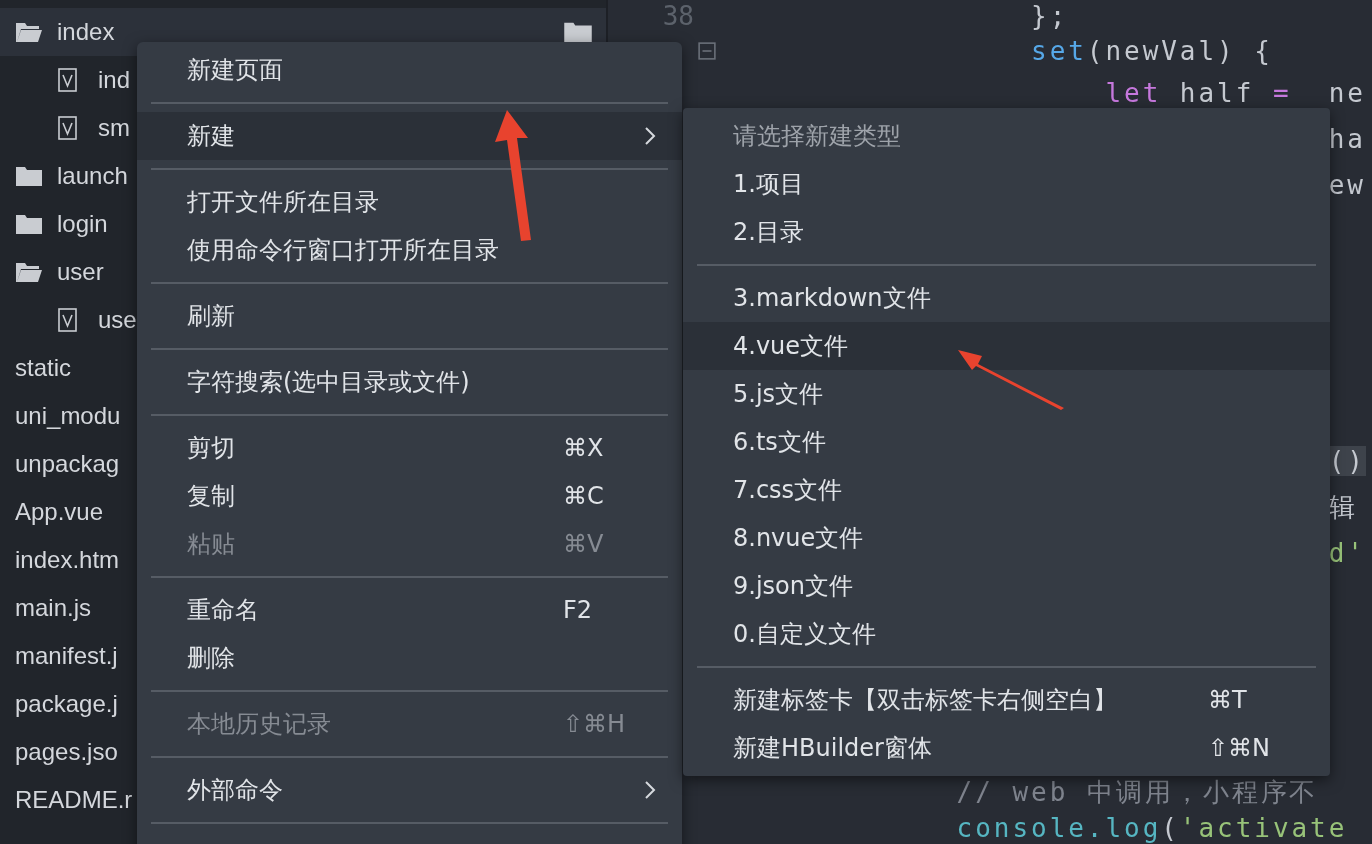  I want to click on code-line: set(newVal) {, so click(1151, 51).